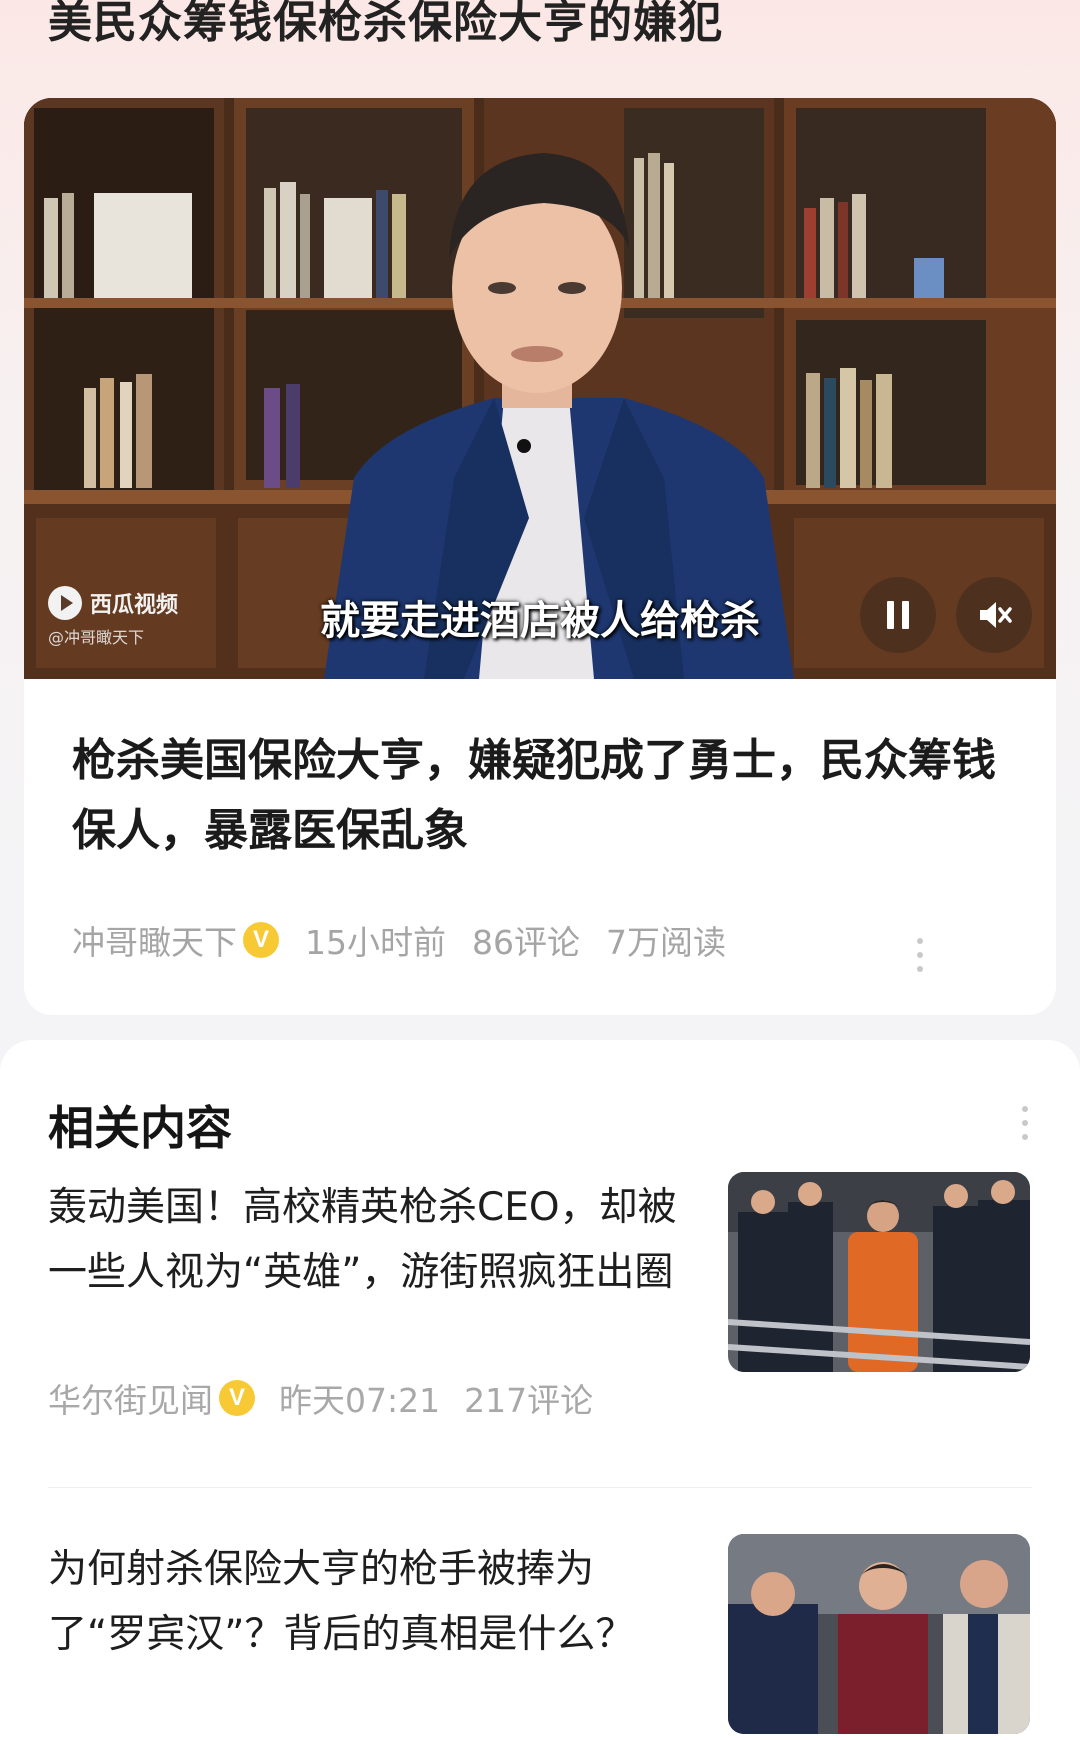  Describe the element at coordinates (540, 1487) in the screenshot. I see `divider` at that location.